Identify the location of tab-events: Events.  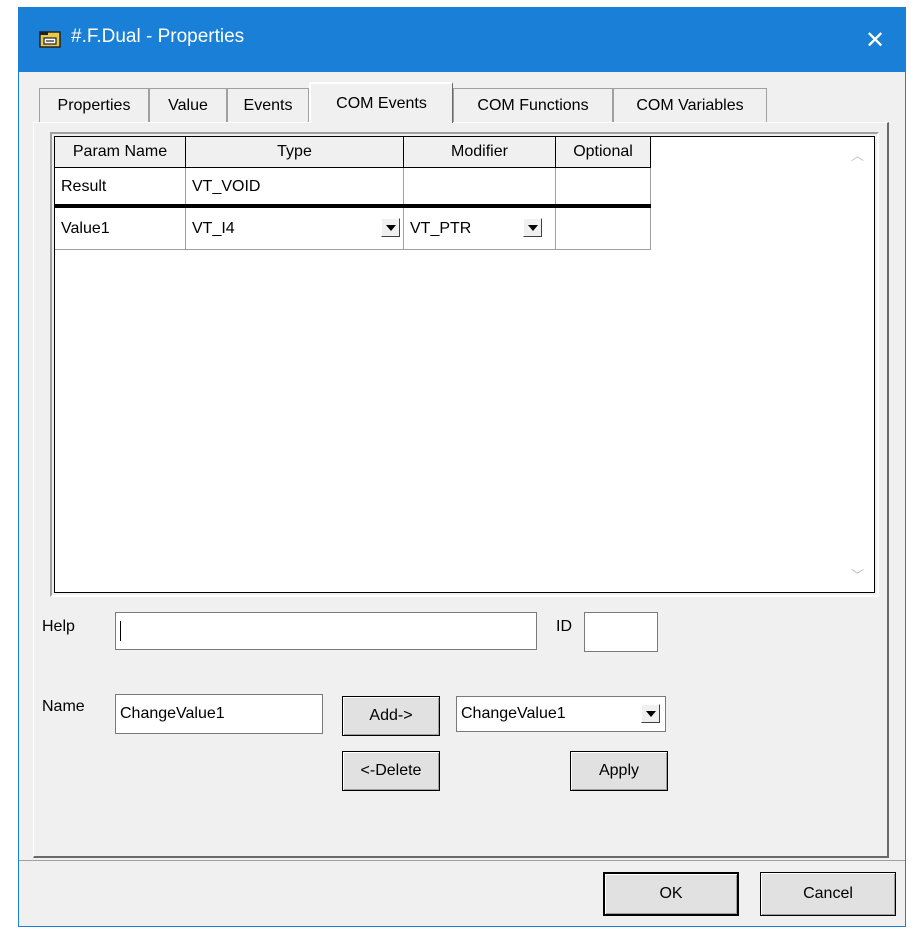
(268, 105).